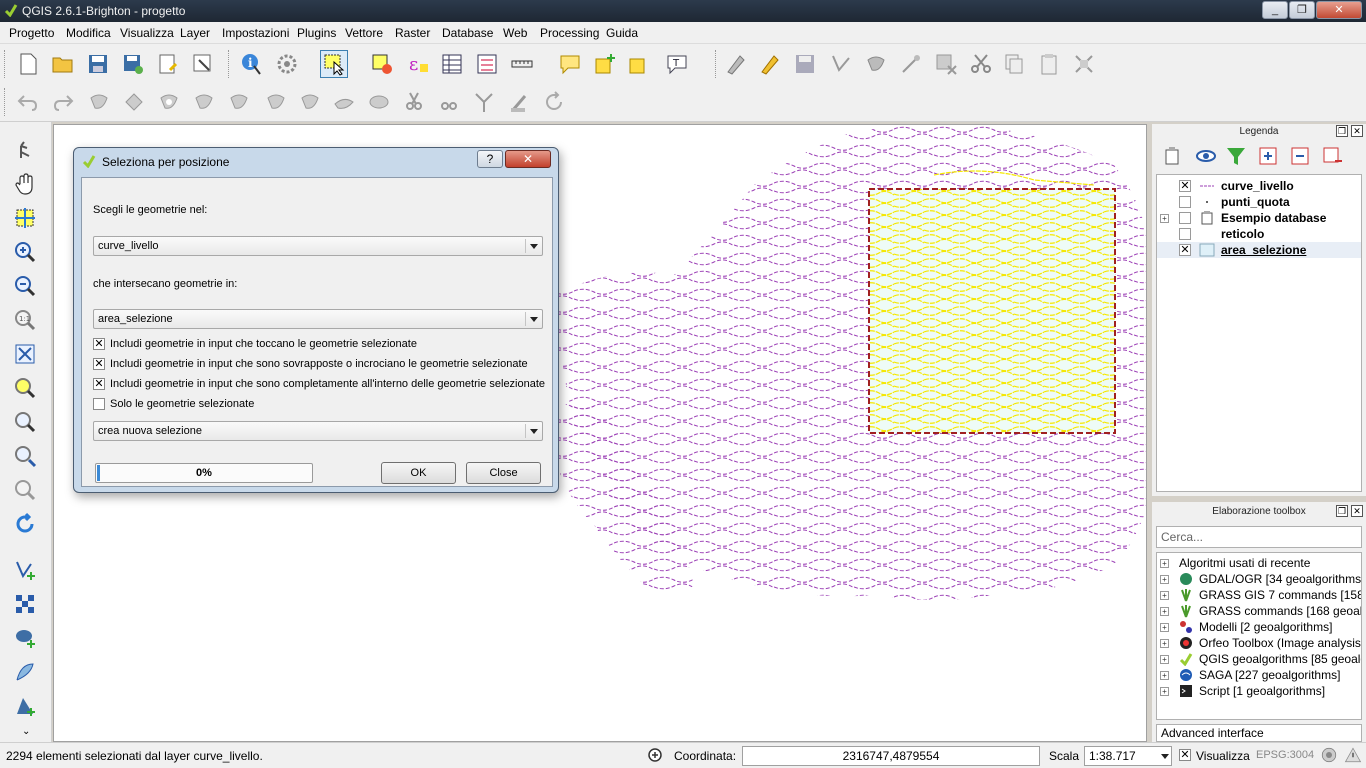 The width and height of the screenshot is (1366, 768). Describe the element at coordinates (98, 64) in the screenshot. I see `save-project-icon` at that location.